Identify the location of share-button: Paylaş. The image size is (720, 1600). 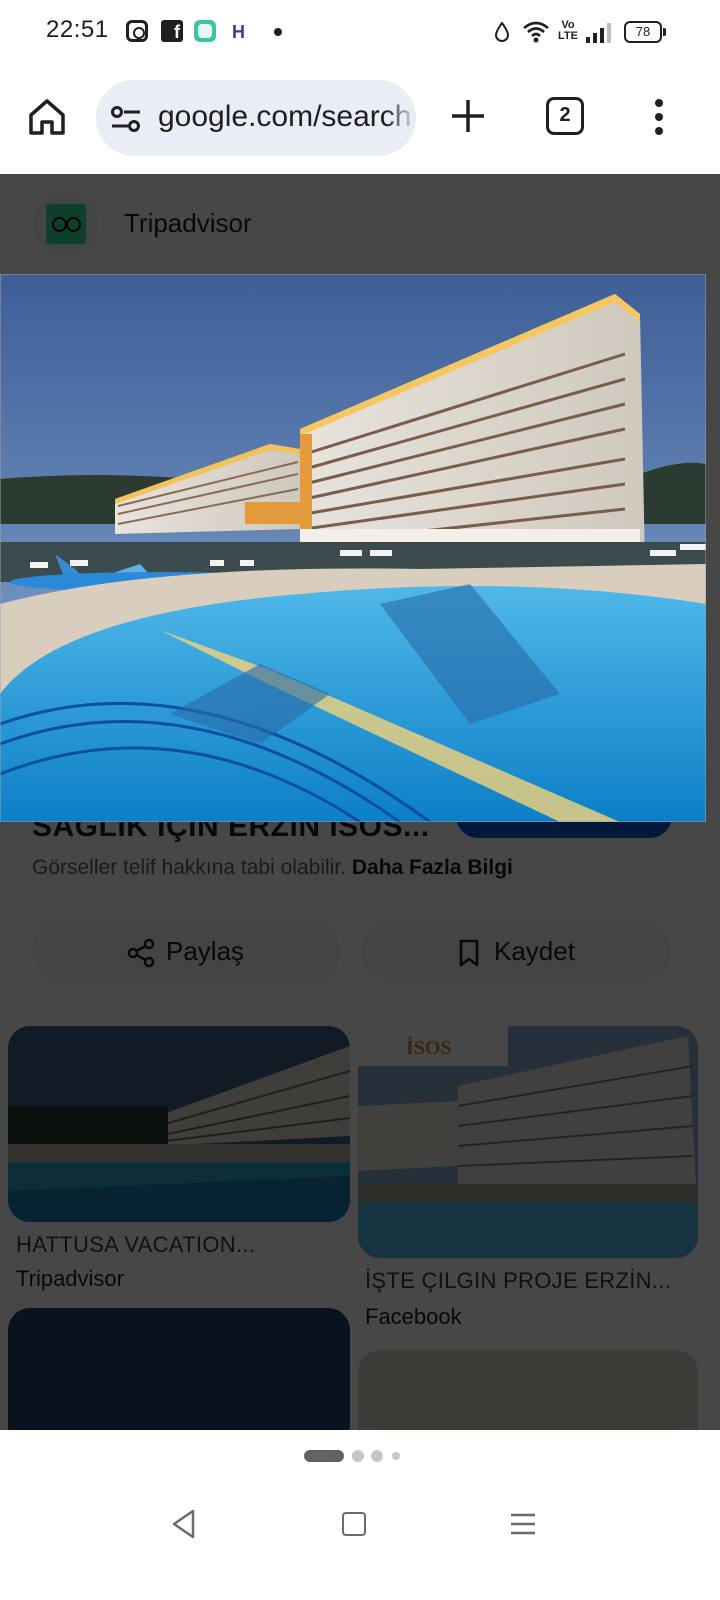
(186, 951).